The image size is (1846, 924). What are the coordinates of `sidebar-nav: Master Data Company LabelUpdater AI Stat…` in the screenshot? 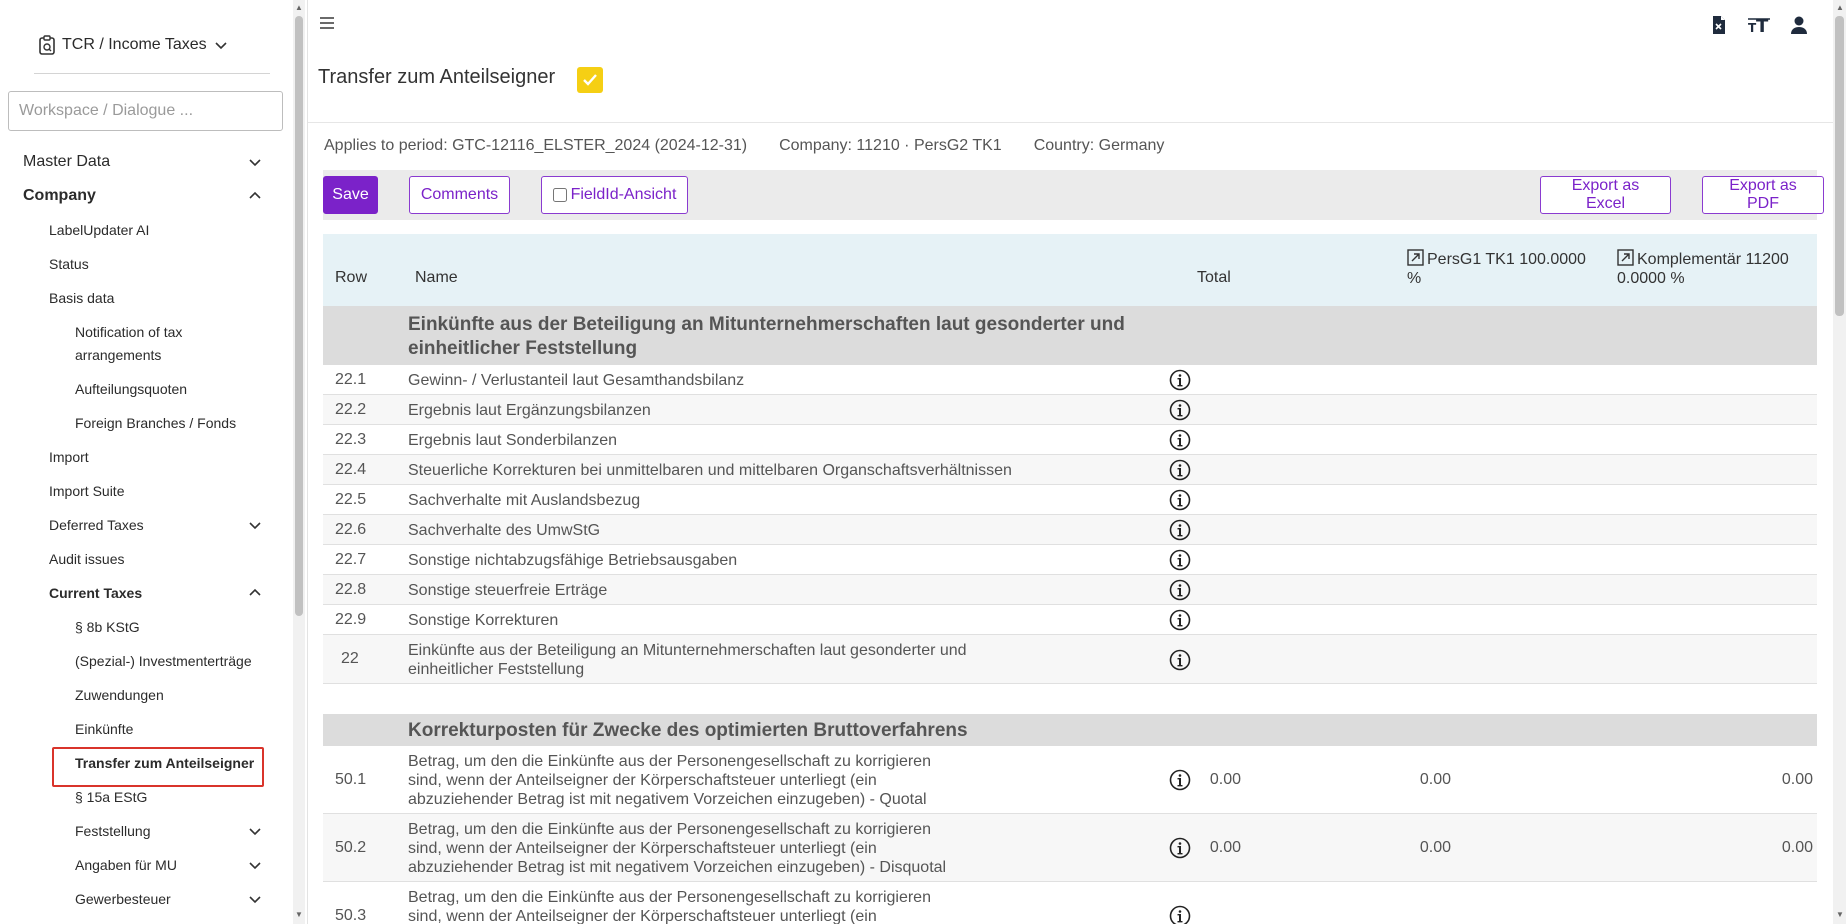 It's located at (145, 530).